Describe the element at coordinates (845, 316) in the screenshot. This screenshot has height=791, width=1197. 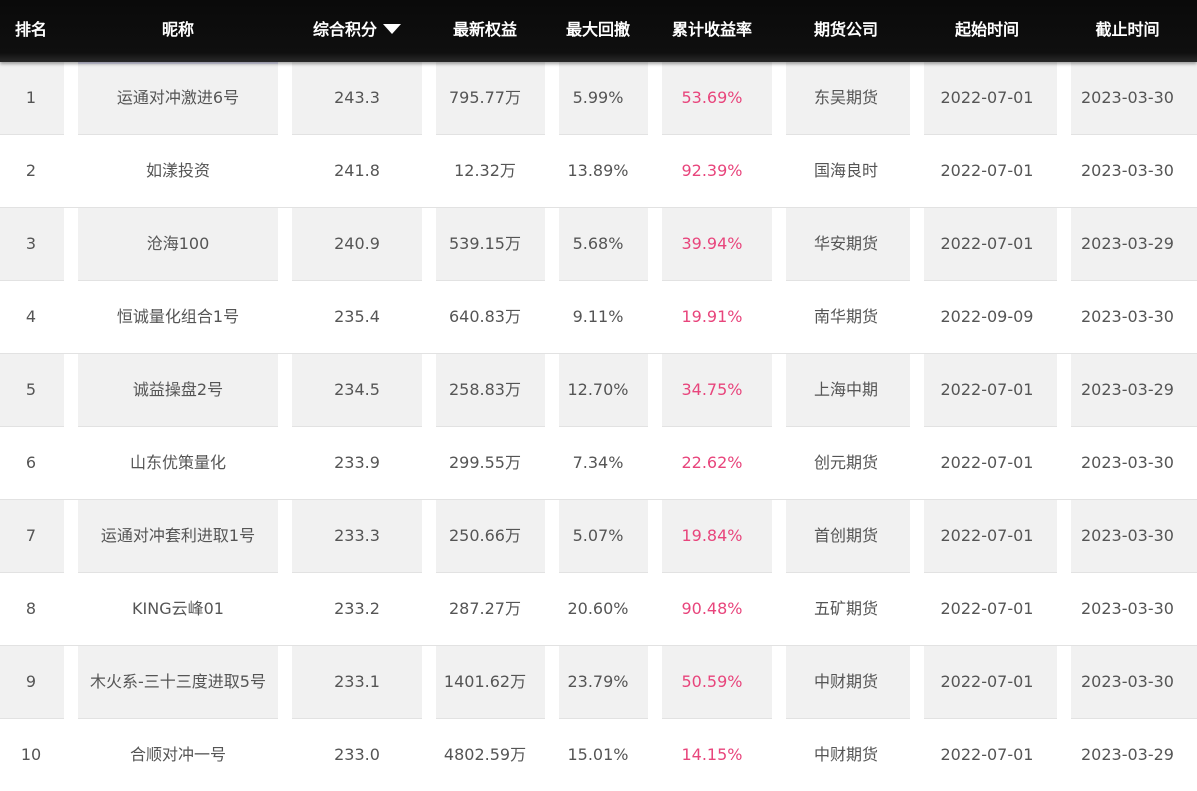
I see `cell-company: 南华期货` at that location.